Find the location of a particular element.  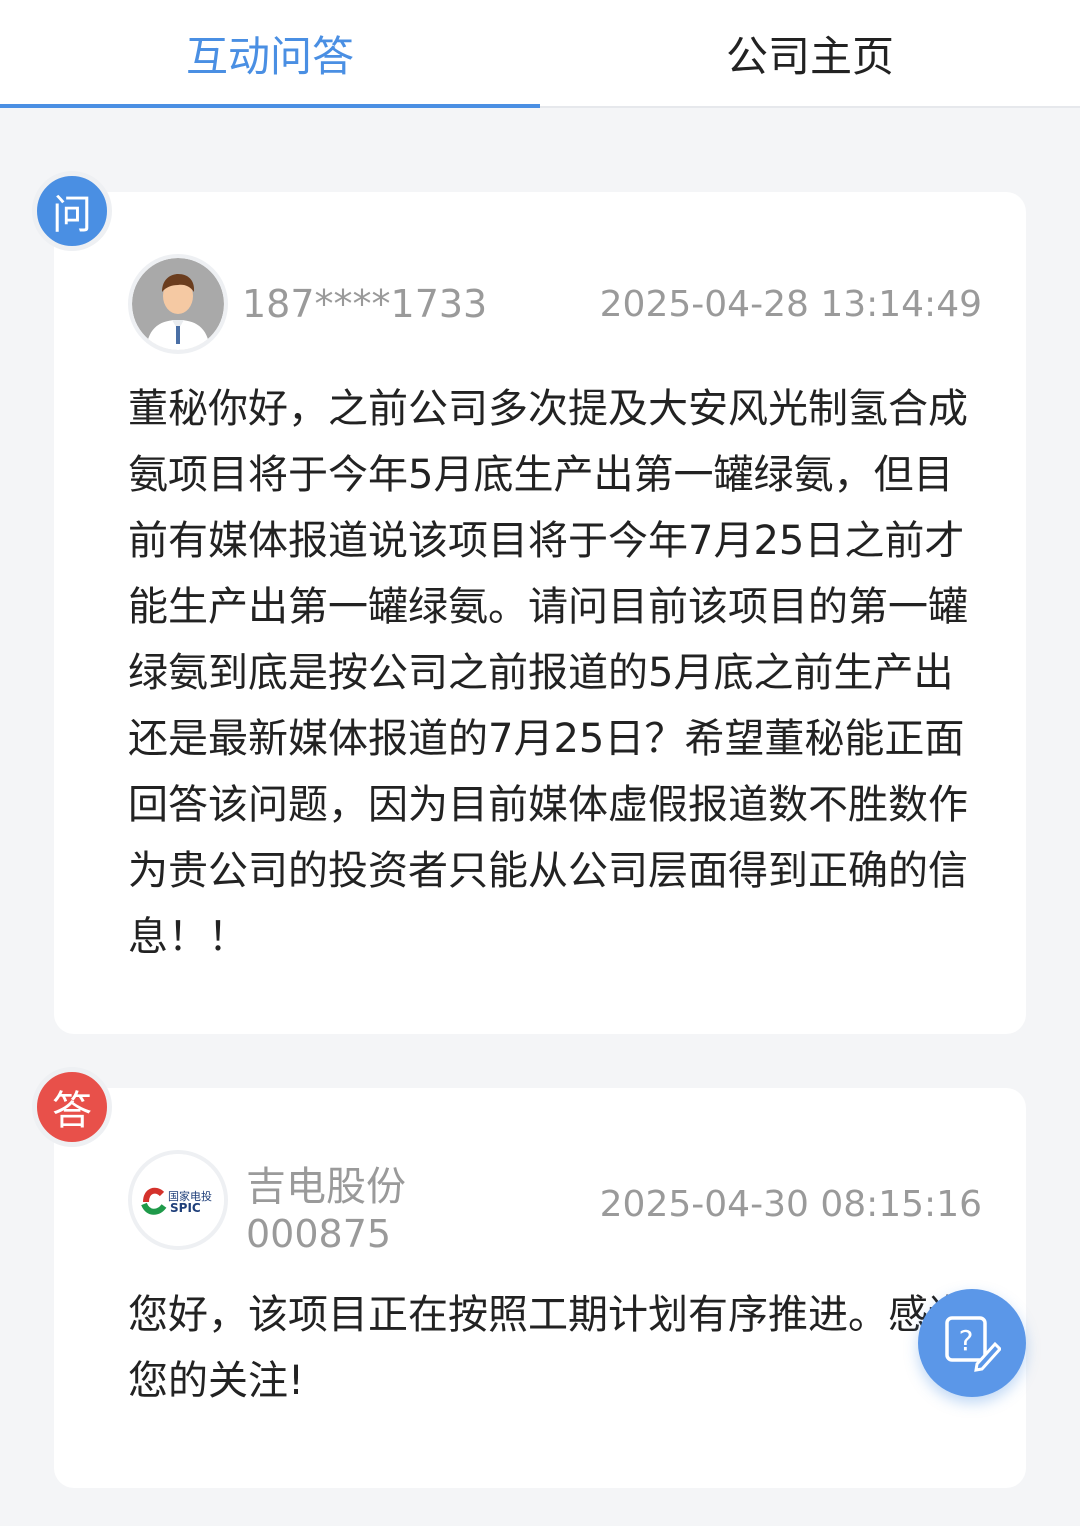

question-badge-label: 问 is located at coordinates (72, 215).